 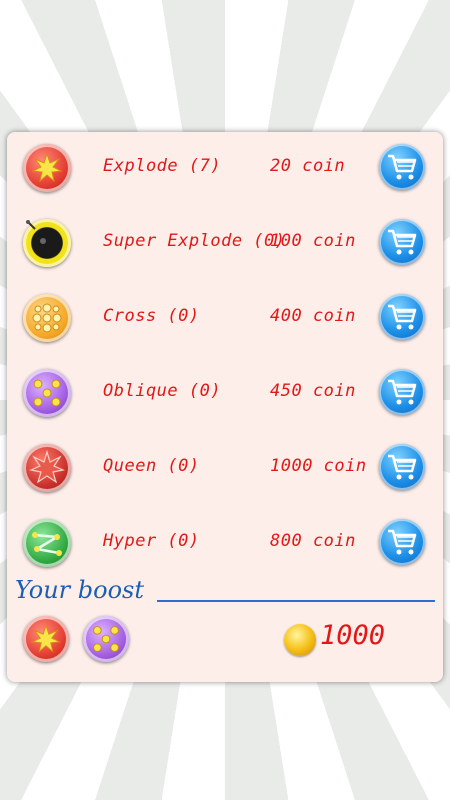 I want to click on explode-icon, so click(x=47, y=168).